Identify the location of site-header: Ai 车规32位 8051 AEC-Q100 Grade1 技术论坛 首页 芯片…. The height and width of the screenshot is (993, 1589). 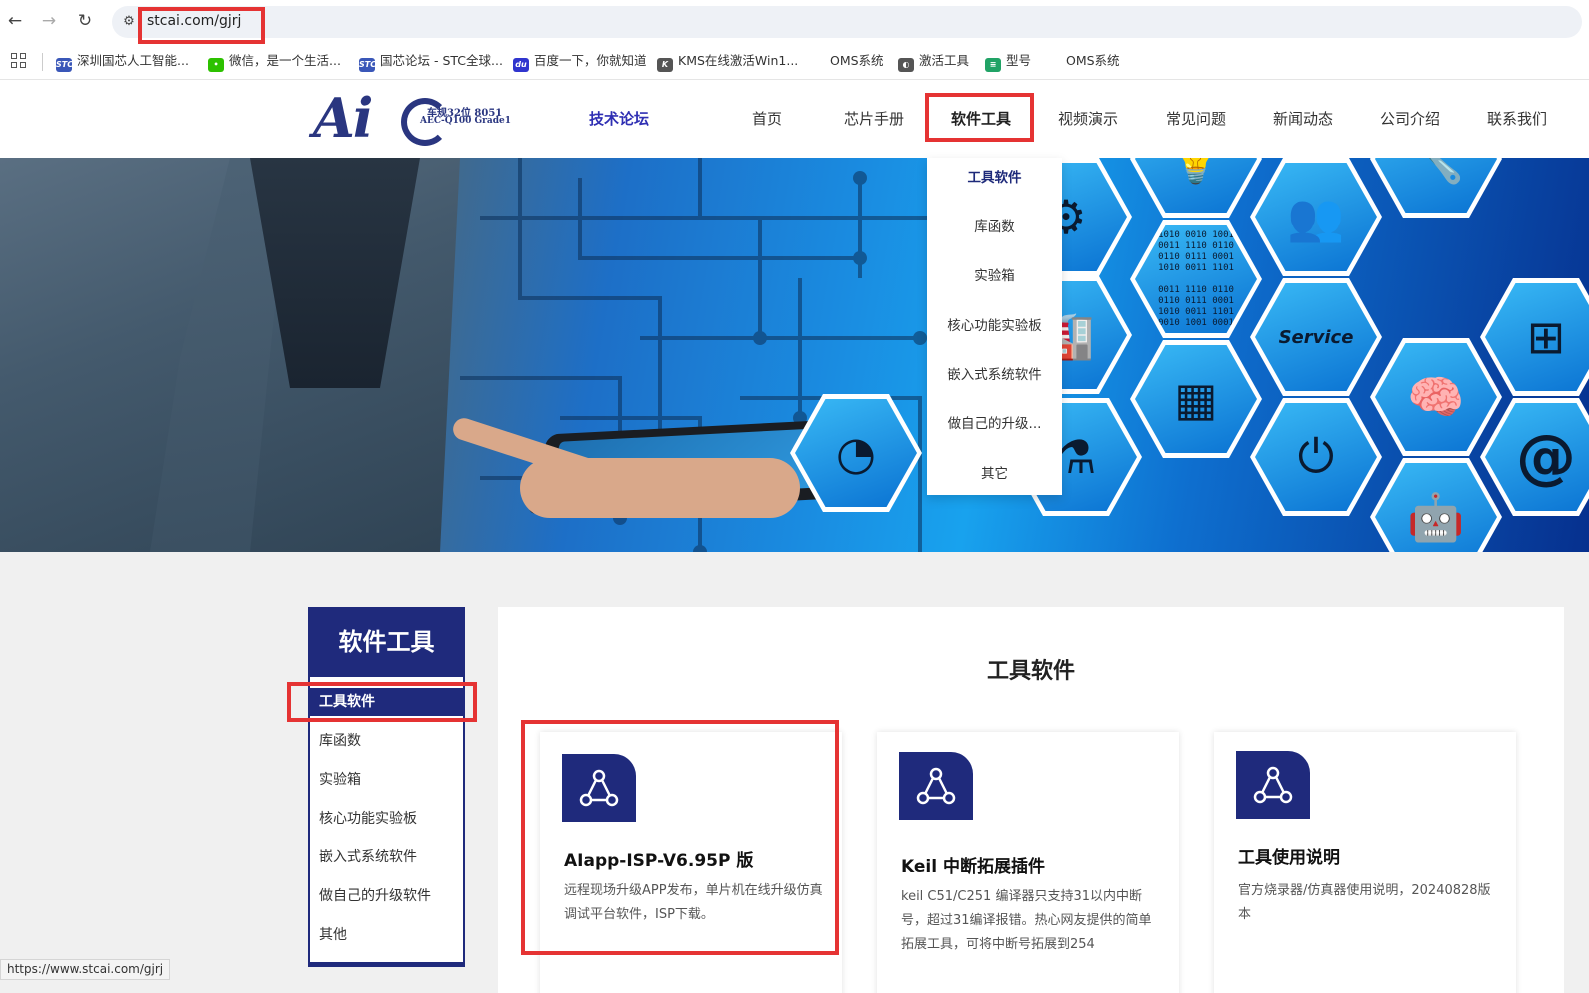
(794, 119).